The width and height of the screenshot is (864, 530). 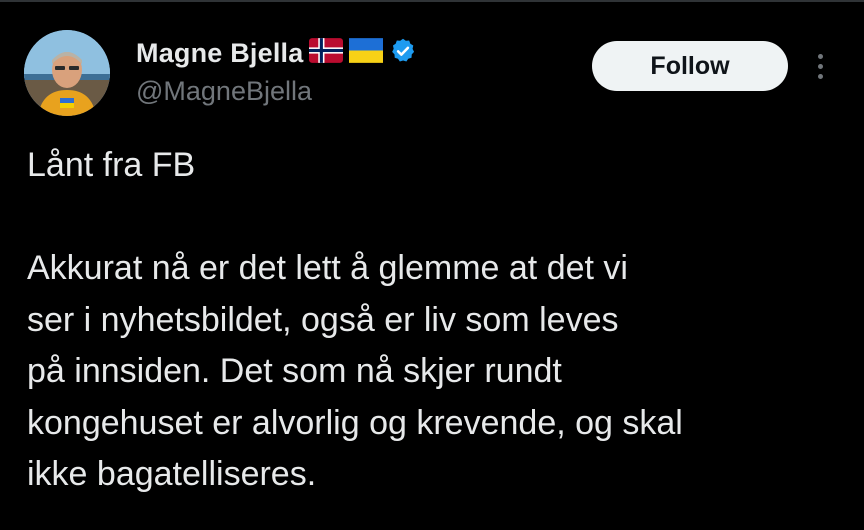 What do you see at coordinates (219, 53) in the screenshot?
I see `display-name: Magne Bjella` at bounding box center [219, 53].